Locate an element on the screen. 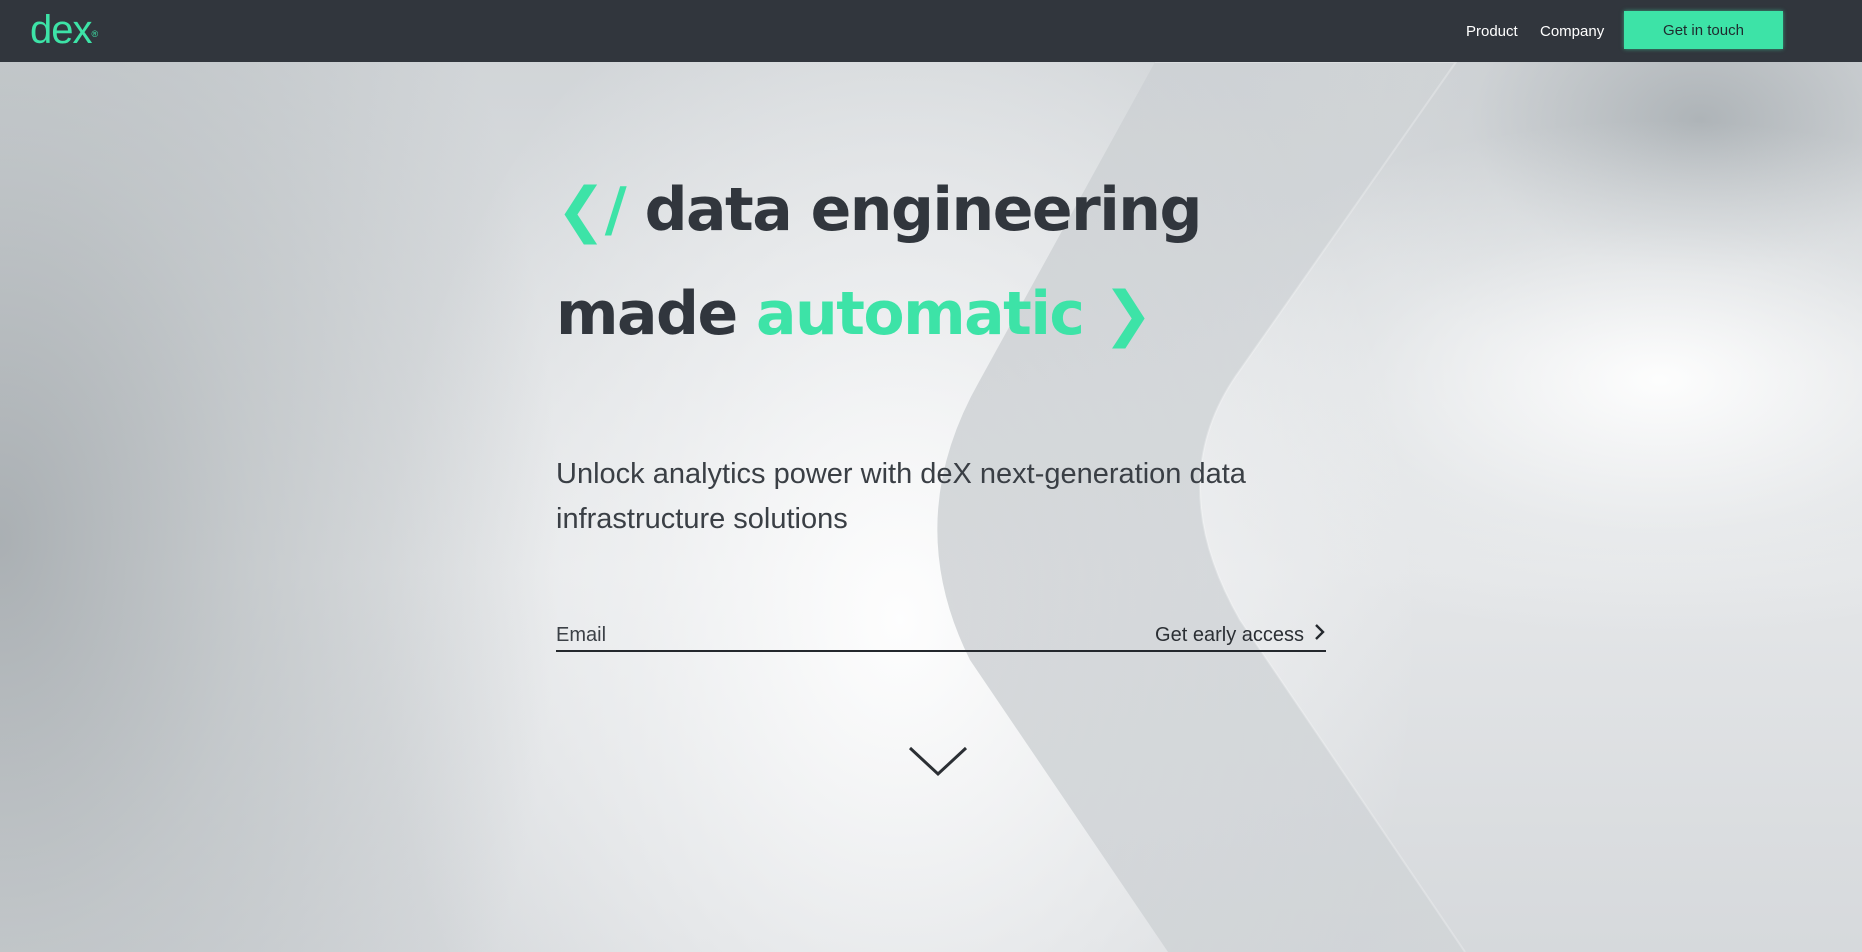 The width and height of the screenshot is (1862, 952). early-access-form: Get early access is located at coordinates (941, 636).